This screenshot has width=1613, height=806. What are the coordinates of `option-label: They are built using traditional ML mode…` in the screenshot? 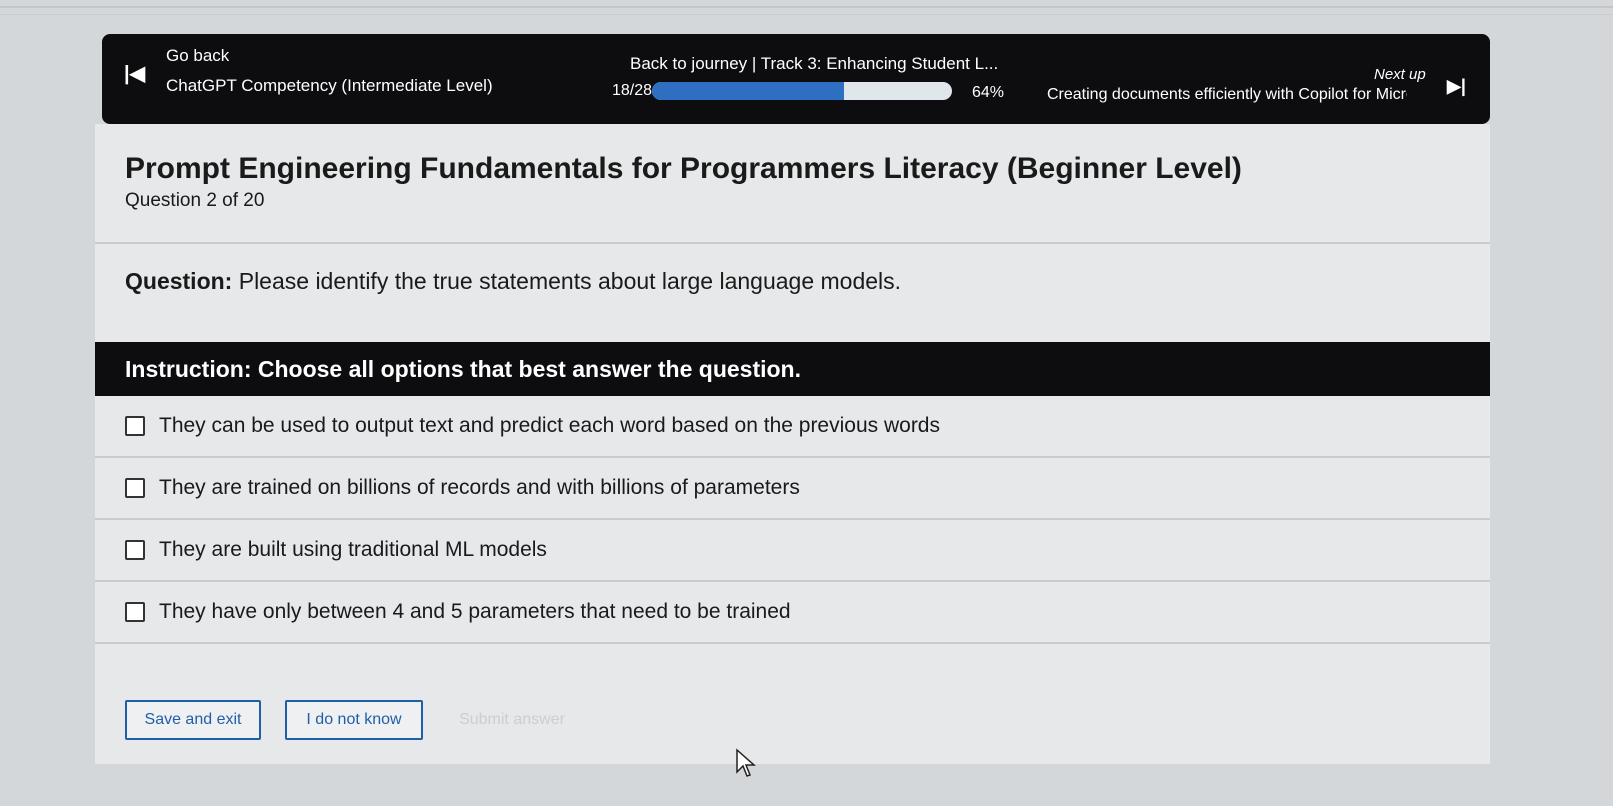 It's located at (353, 549).